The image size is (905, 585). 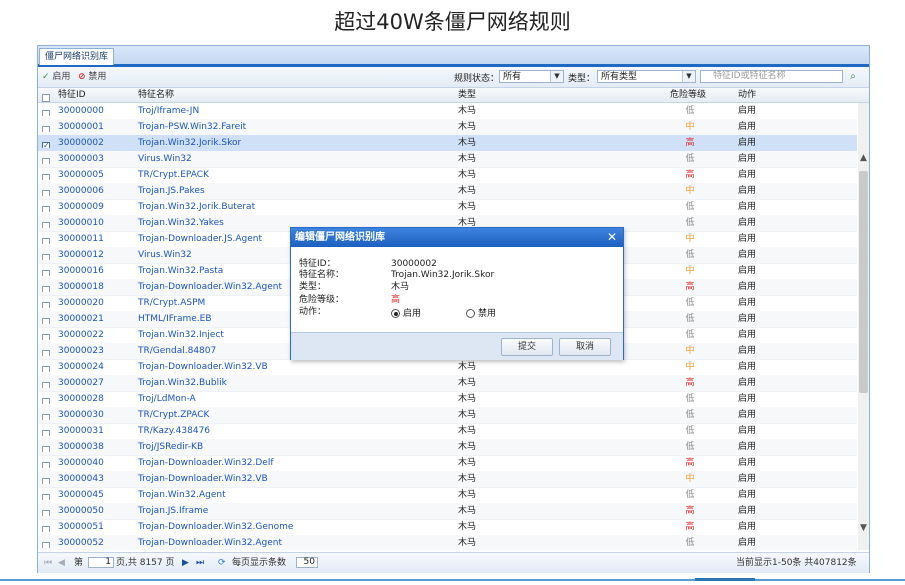 I want to click on cancel-button: 取消, so click(x=585, y=347).